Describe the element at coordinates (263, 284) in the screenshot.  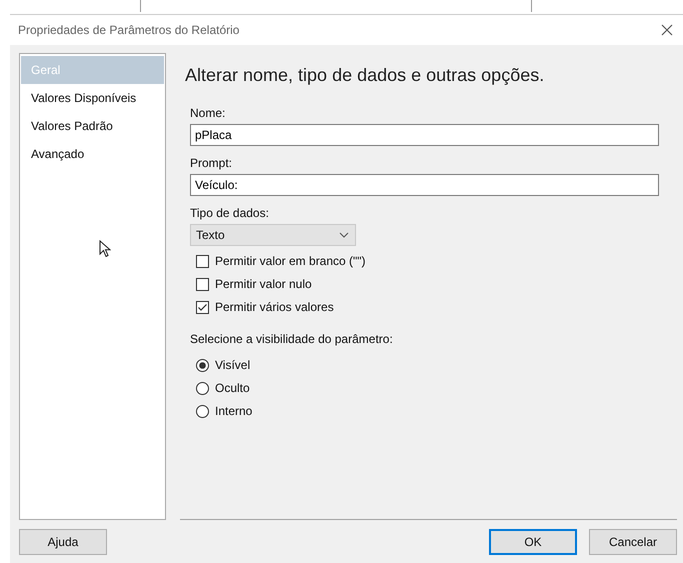
I see `checkbox-label: Permitir valor nulo` at that location.